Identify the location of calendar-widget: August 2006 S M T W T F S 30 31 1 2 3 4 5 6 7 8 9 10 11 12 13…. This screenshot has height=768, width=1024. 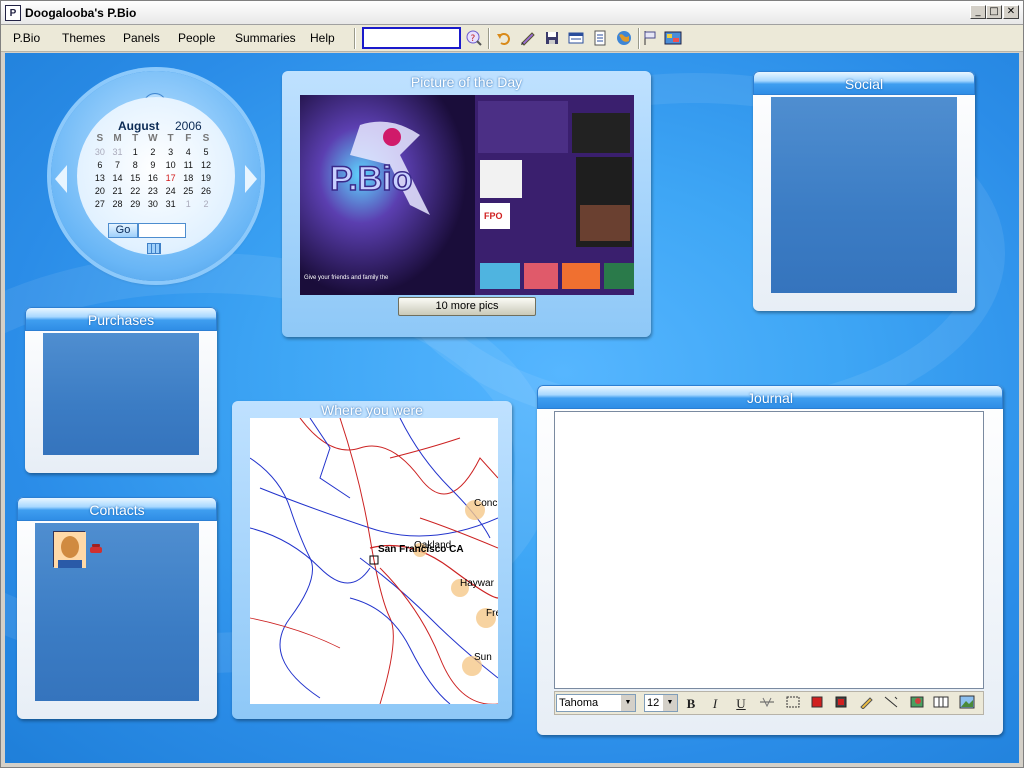
(155, 173).